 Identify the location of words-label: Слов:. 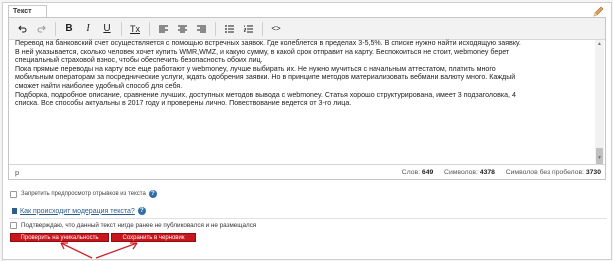
(411, 172).